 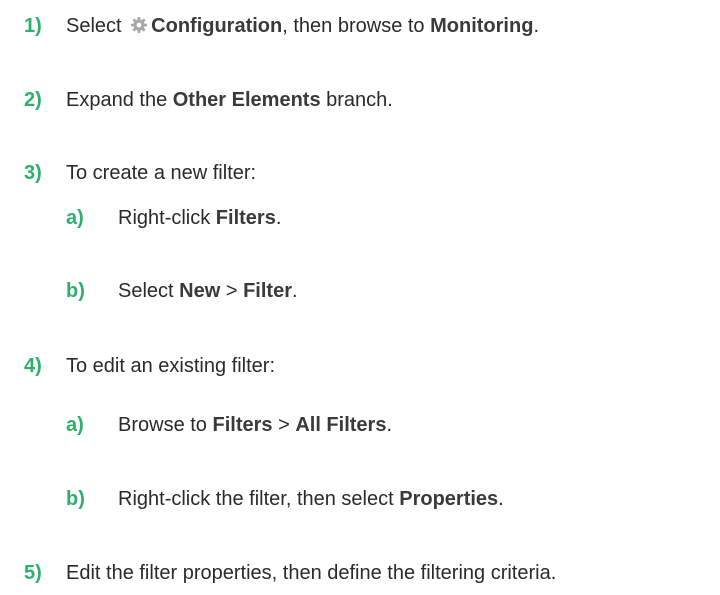 What do you see at coordinates (200, 218) in the screenshot?
I see `substep-text: Right-click Filters.` at bounding box center [200, 218].